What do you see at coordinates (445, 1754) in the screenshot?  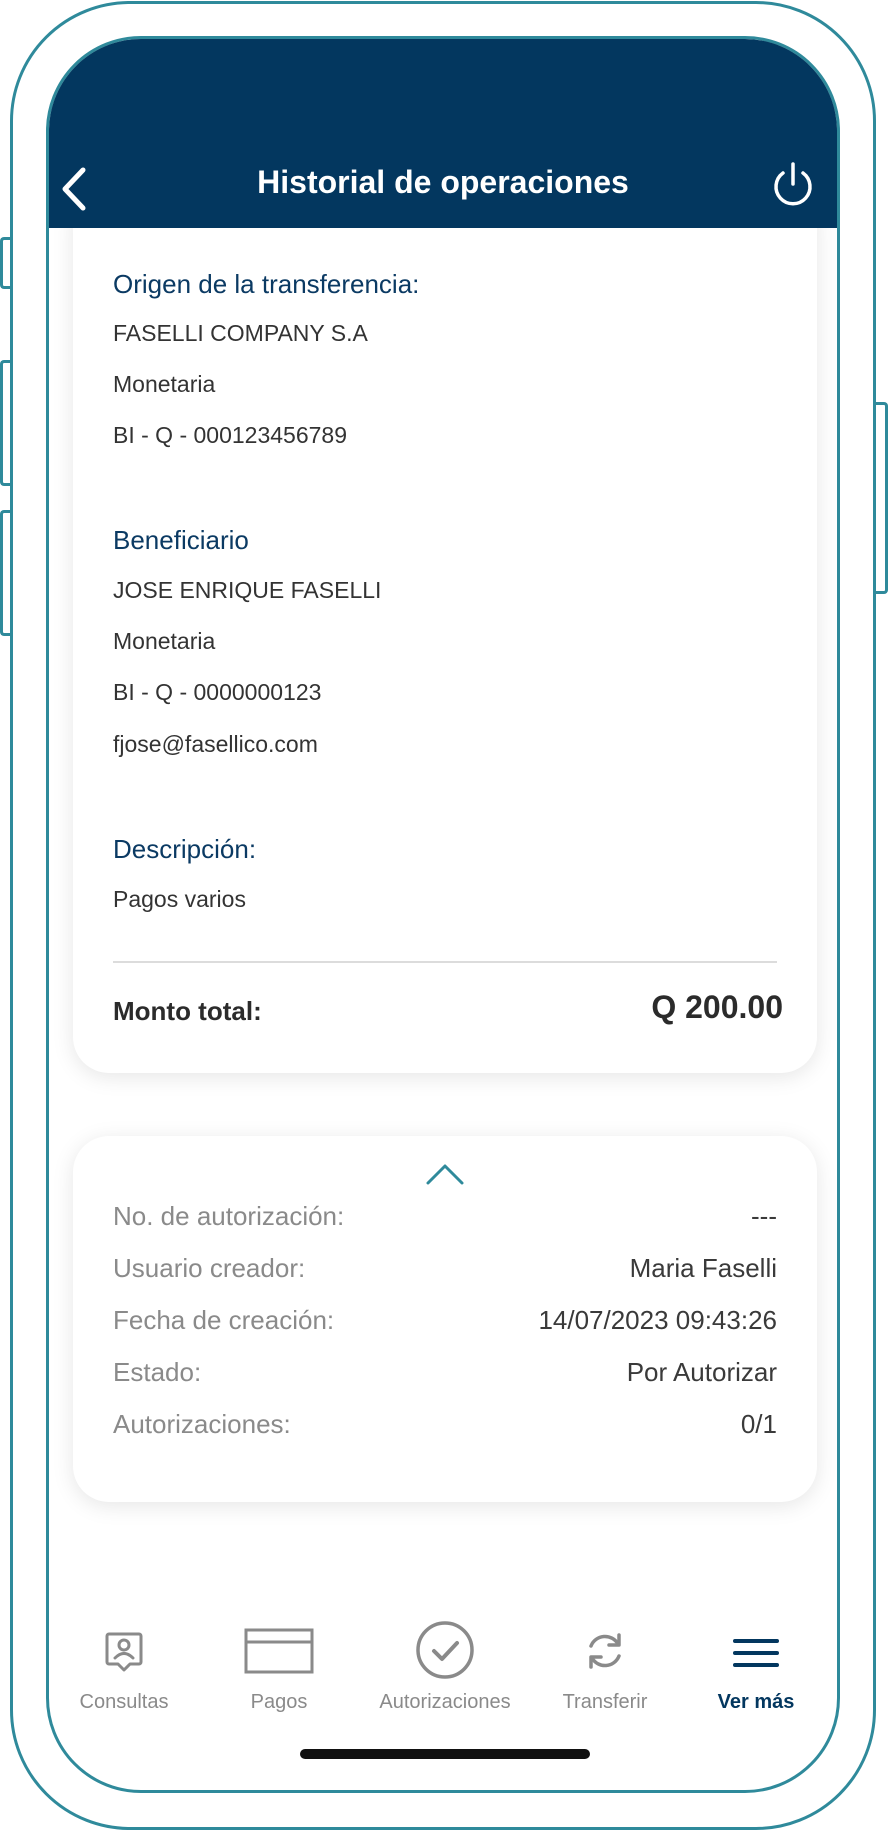 I see `home-indicator` at bounding box center [445, 1754].